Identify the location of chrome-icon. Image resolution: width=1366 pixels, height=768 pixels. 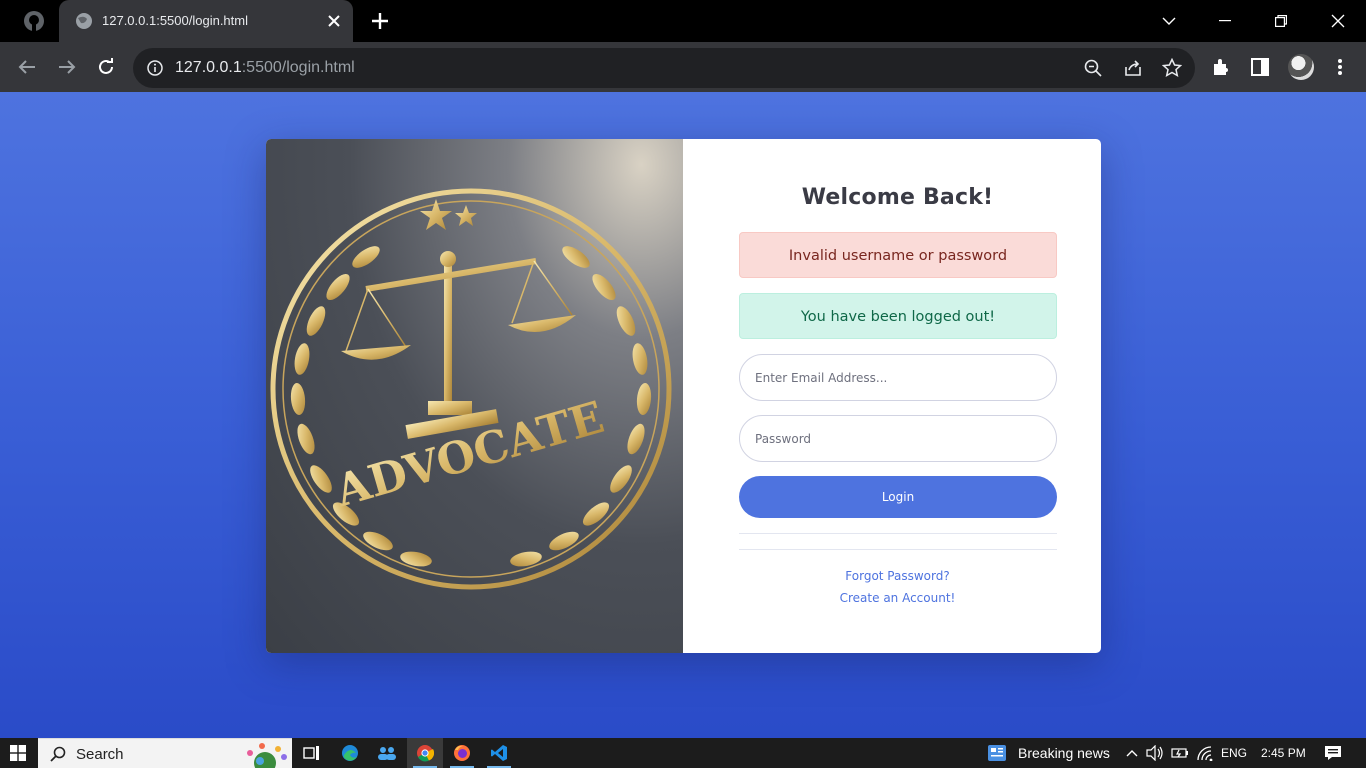
(425, 753).